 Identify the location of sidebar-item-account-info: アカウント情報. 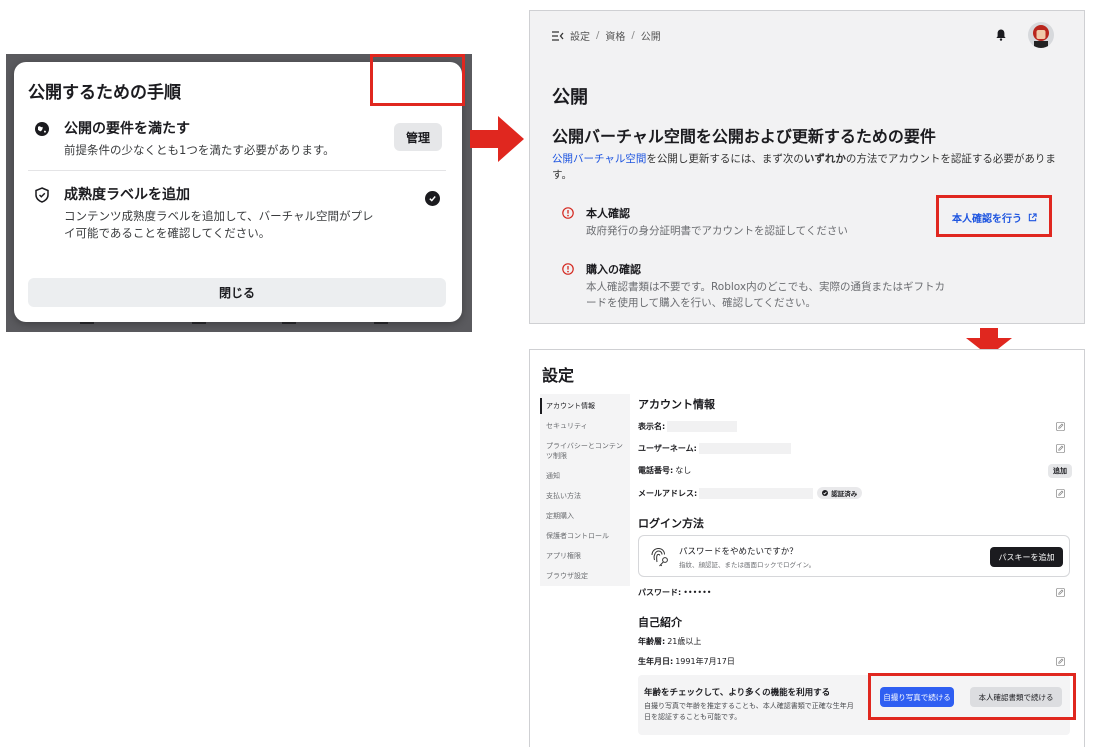
(587, 406).